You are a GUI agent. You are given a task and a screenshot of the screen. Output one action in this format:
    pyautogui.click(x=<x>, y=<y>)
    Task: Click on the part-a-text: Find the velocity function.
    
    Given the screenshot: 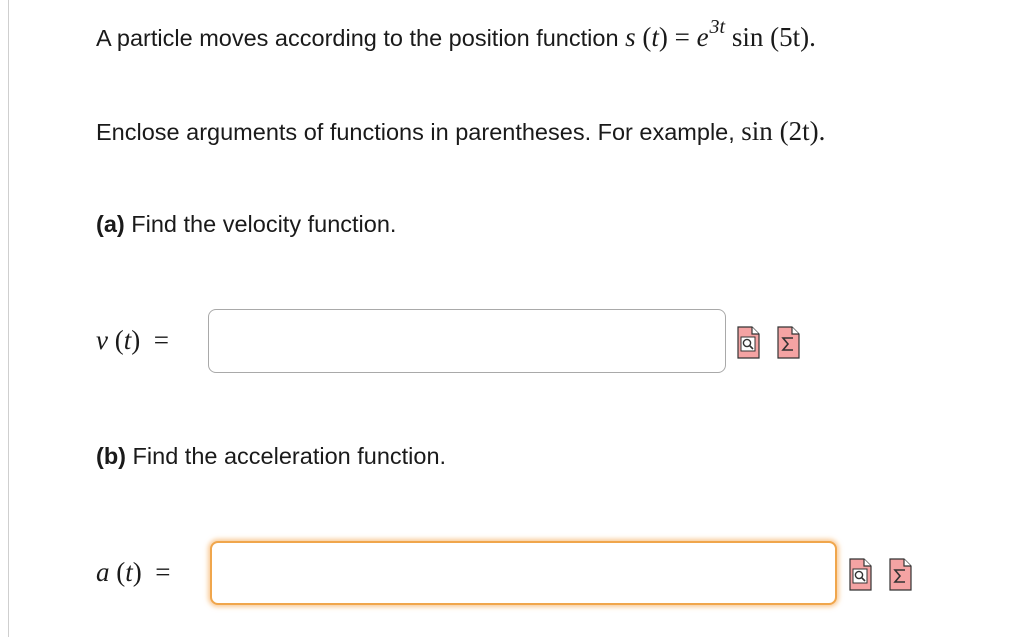 What is the action you would take?
    pyautogui.click(x=264, y=224)
    